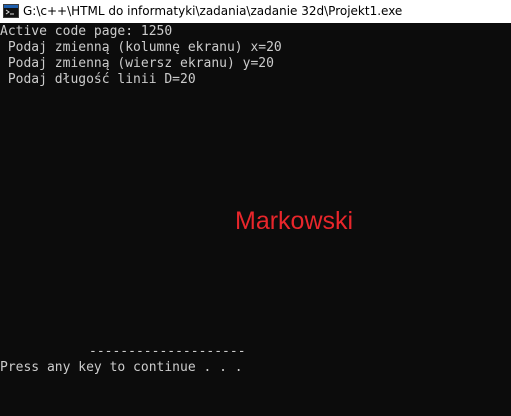  Describe the element at coordinates (137, 63) in the screenshot. I see `console-line-row: Podaj zmienną (wiersz ekranu) y=20` at that location.